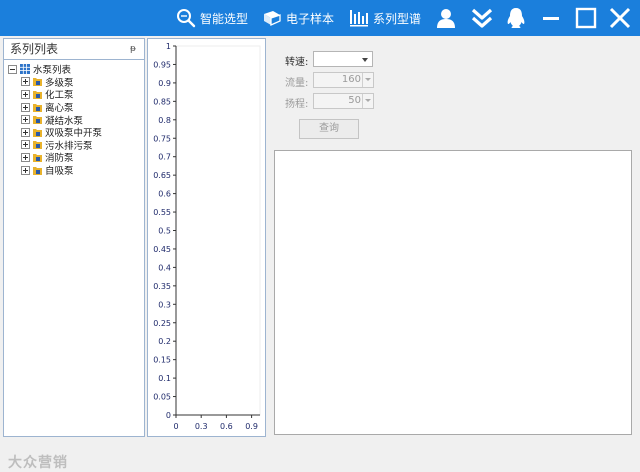  Describe the element at coordinates (162, 323) in the screenshot. I see `y-tick-label: 0.25` at that location.